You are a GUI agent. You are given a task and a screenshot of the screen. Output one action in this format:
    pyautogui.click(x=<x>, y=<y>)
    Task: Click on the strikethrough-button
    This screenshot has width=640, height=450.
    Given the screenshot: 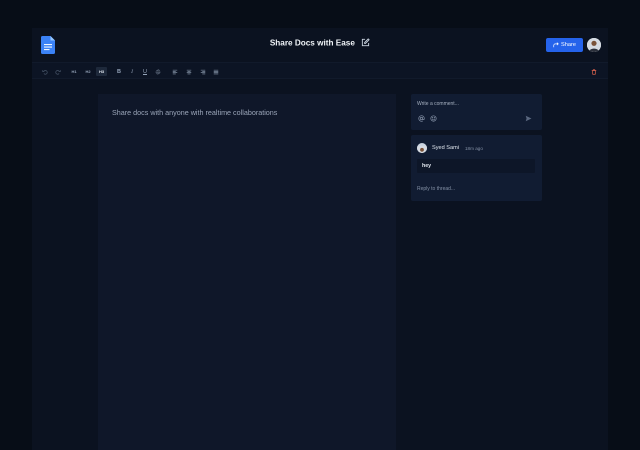 What is the action you would take?
    pyautogui.click(x=158, y=71)
    